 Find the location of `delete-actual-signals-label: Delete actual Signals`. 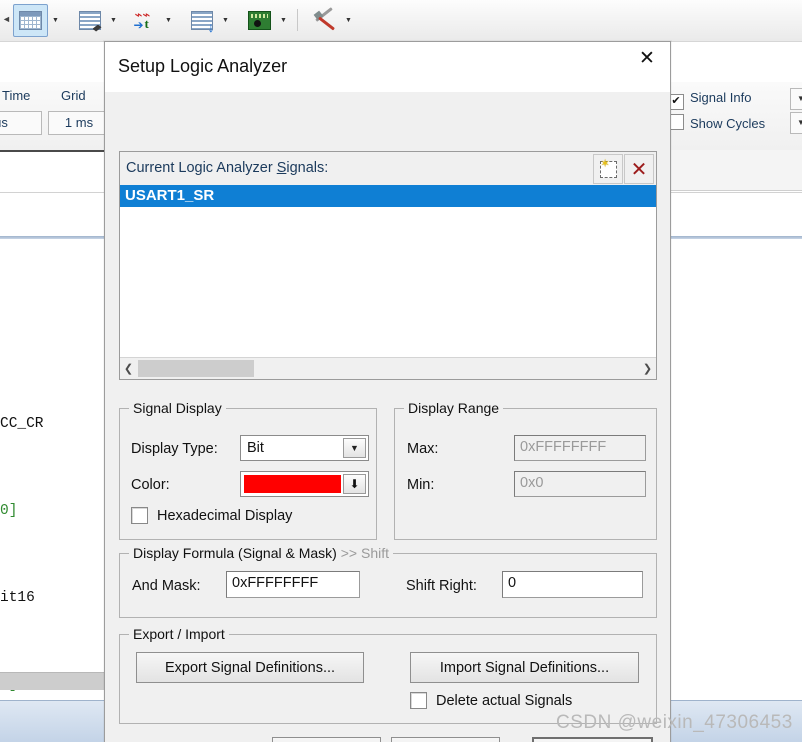

delete-actual-signals-label: Delete actual Signals is located at coordinates (504, 700).